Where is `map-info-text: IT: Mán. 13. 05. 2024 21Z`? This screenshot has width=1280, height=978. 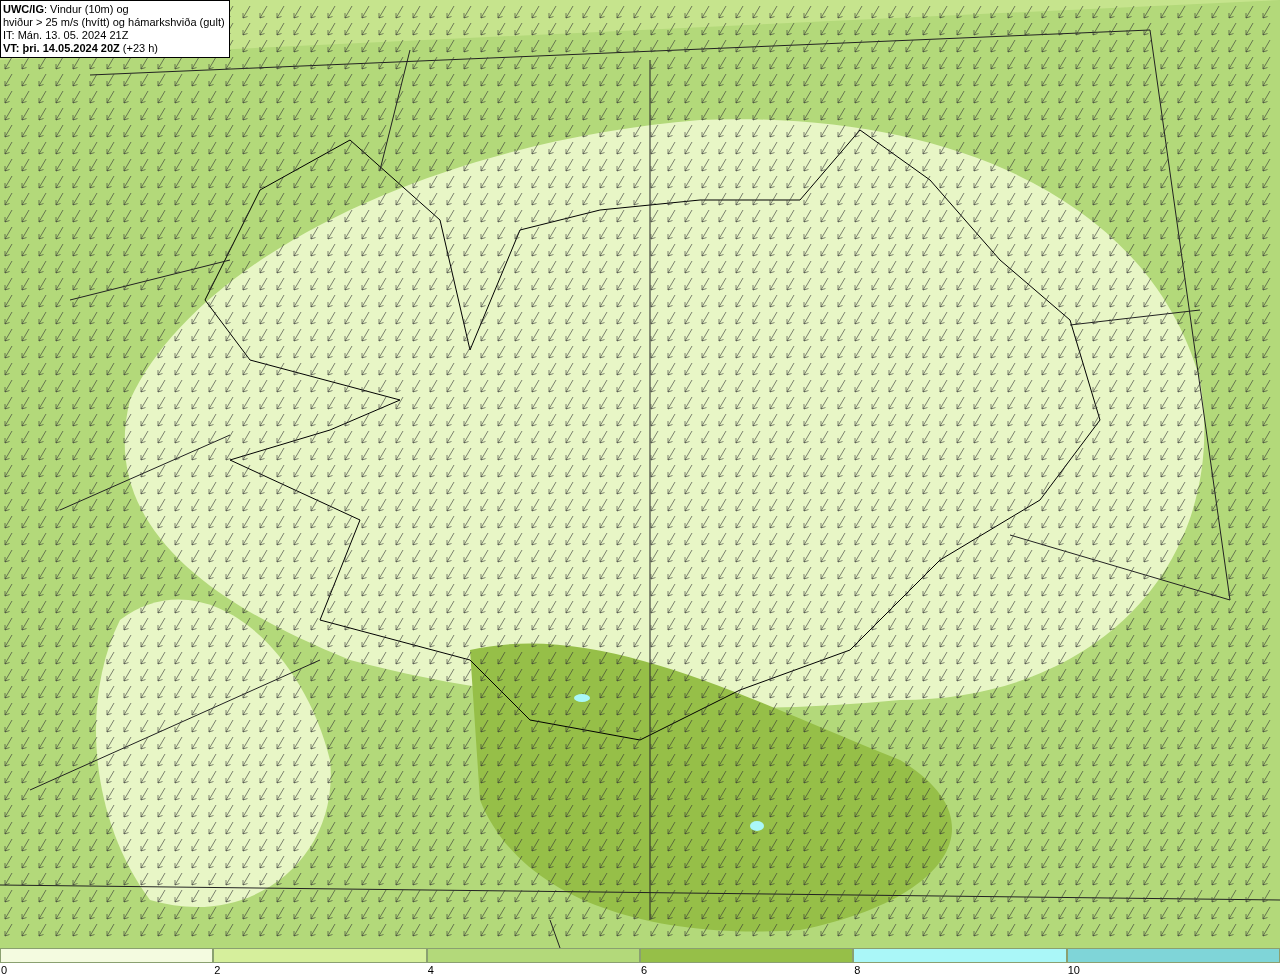
map-info-text: IT: Mán. 13. 05. 2024 21Z is located at coordinates (66, 35).